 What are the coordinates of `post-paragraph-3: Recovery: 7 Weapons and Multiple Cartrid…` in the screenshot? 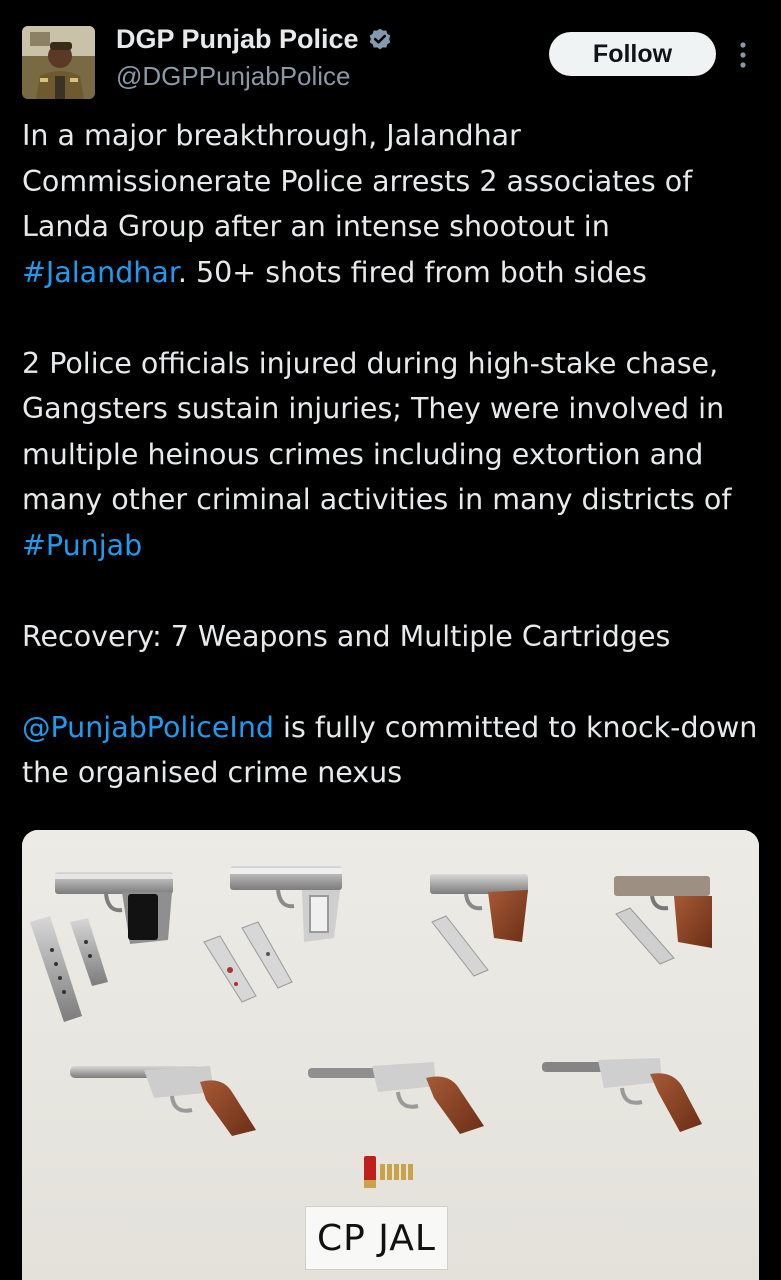 It's located at (346, 636).